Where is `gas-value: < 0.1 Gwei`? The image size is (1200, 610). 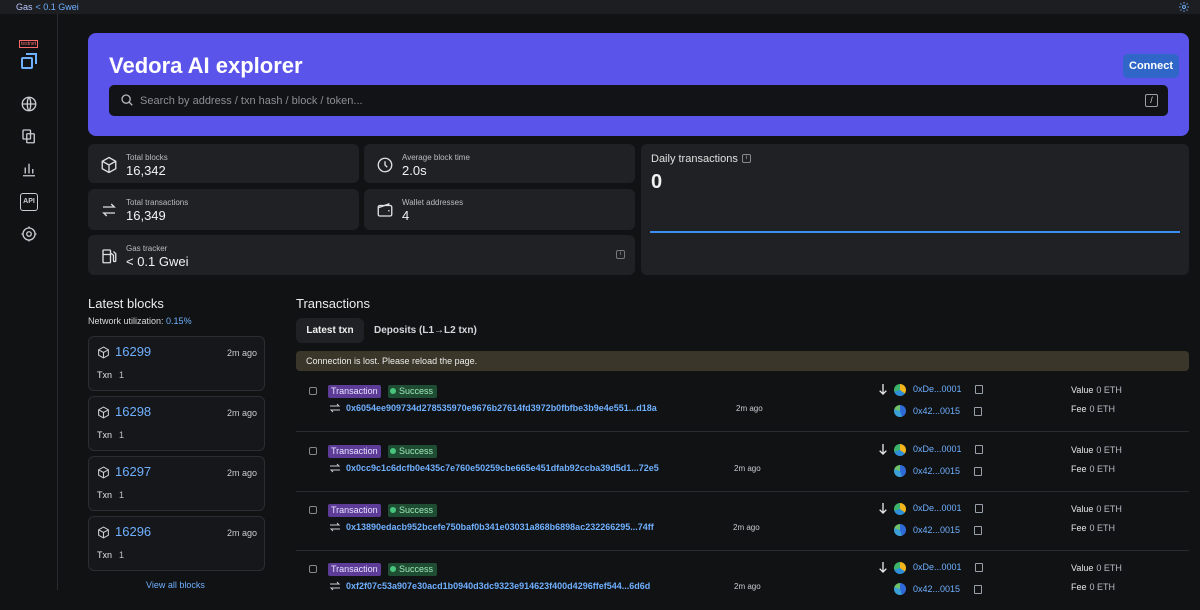 gas-value: < 0.1 Gwei is located at coordinates (57, 7).